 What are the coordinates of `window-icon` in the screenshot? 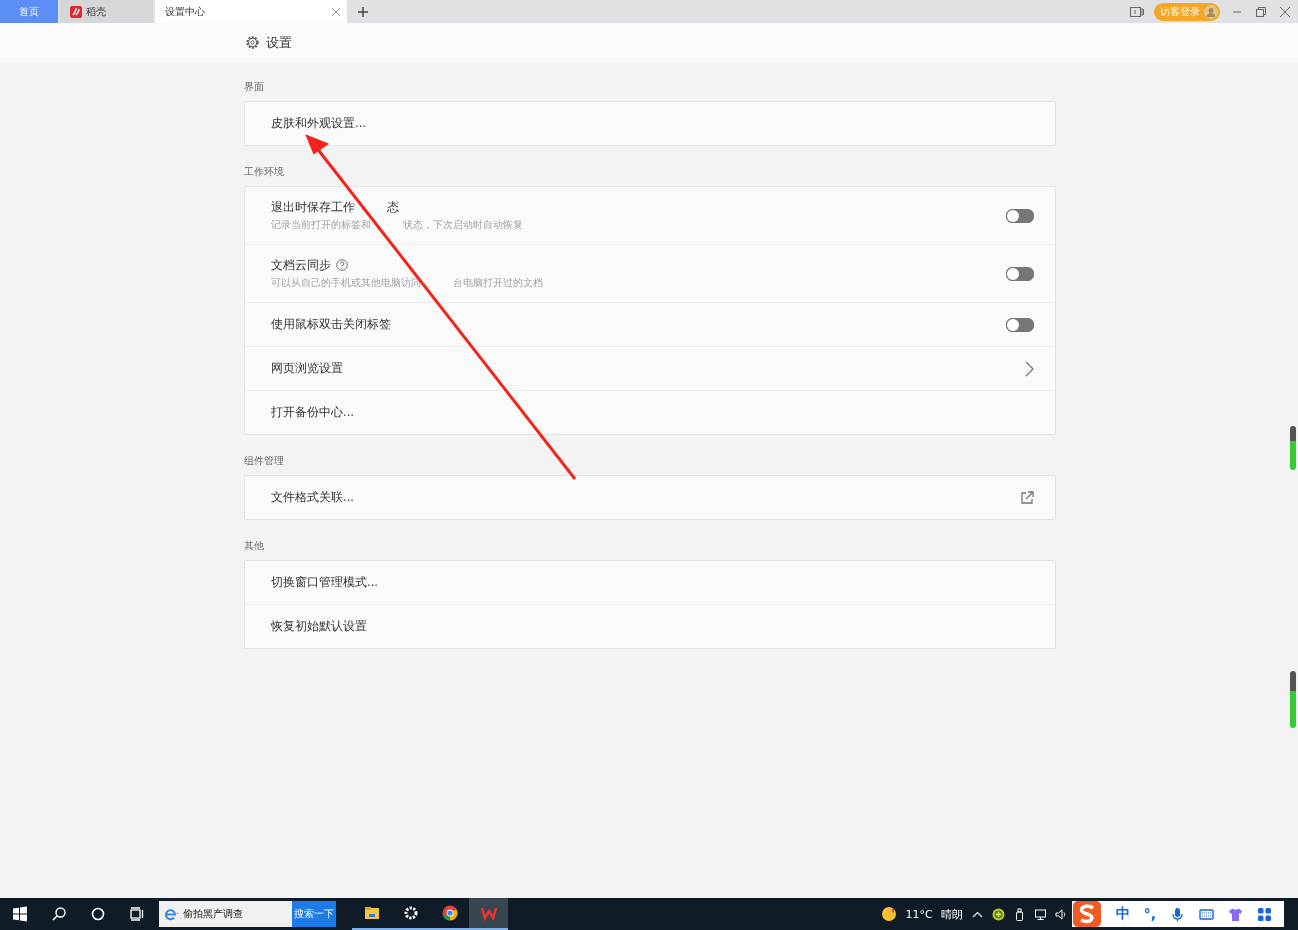 It's located at (1137, 11).